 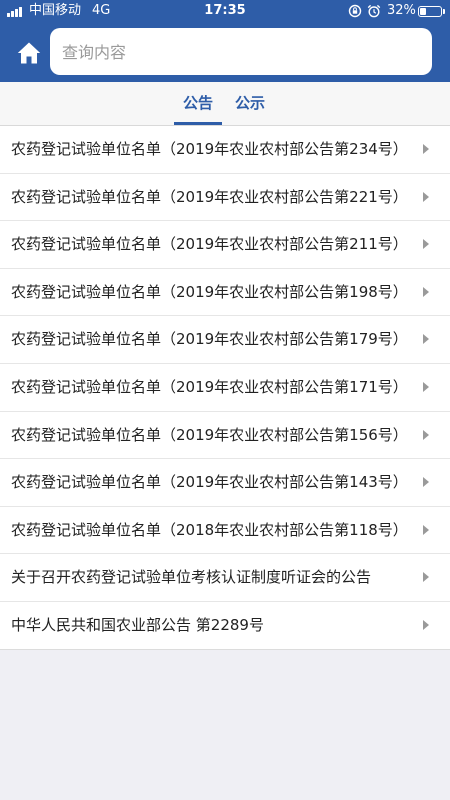 I want to click on clock: 17:35, so click(x=225, y=10).